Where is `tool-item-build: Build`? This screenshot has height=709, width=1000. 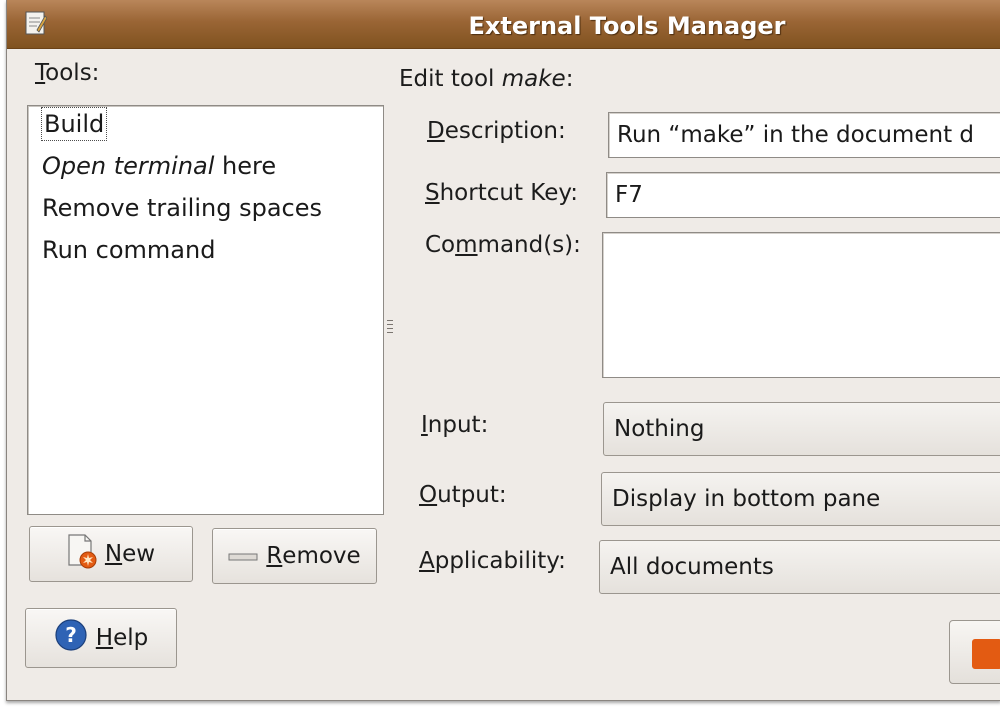 tool-item-build: Build is located at coordinates (74, 124).